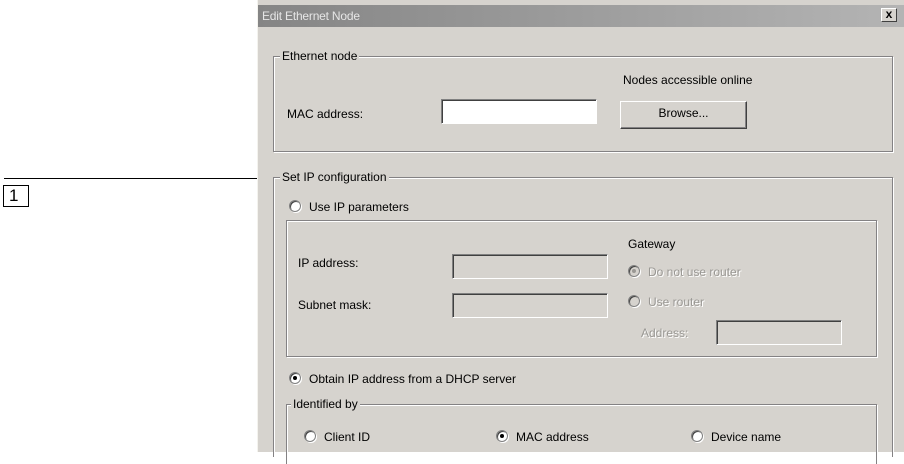 The image size is (904, 464). What do you see at coordinates (320, 56) in the screenshot?
I see `ethernet-node-legend: Ethernet node` at bounding box center [320, 56].